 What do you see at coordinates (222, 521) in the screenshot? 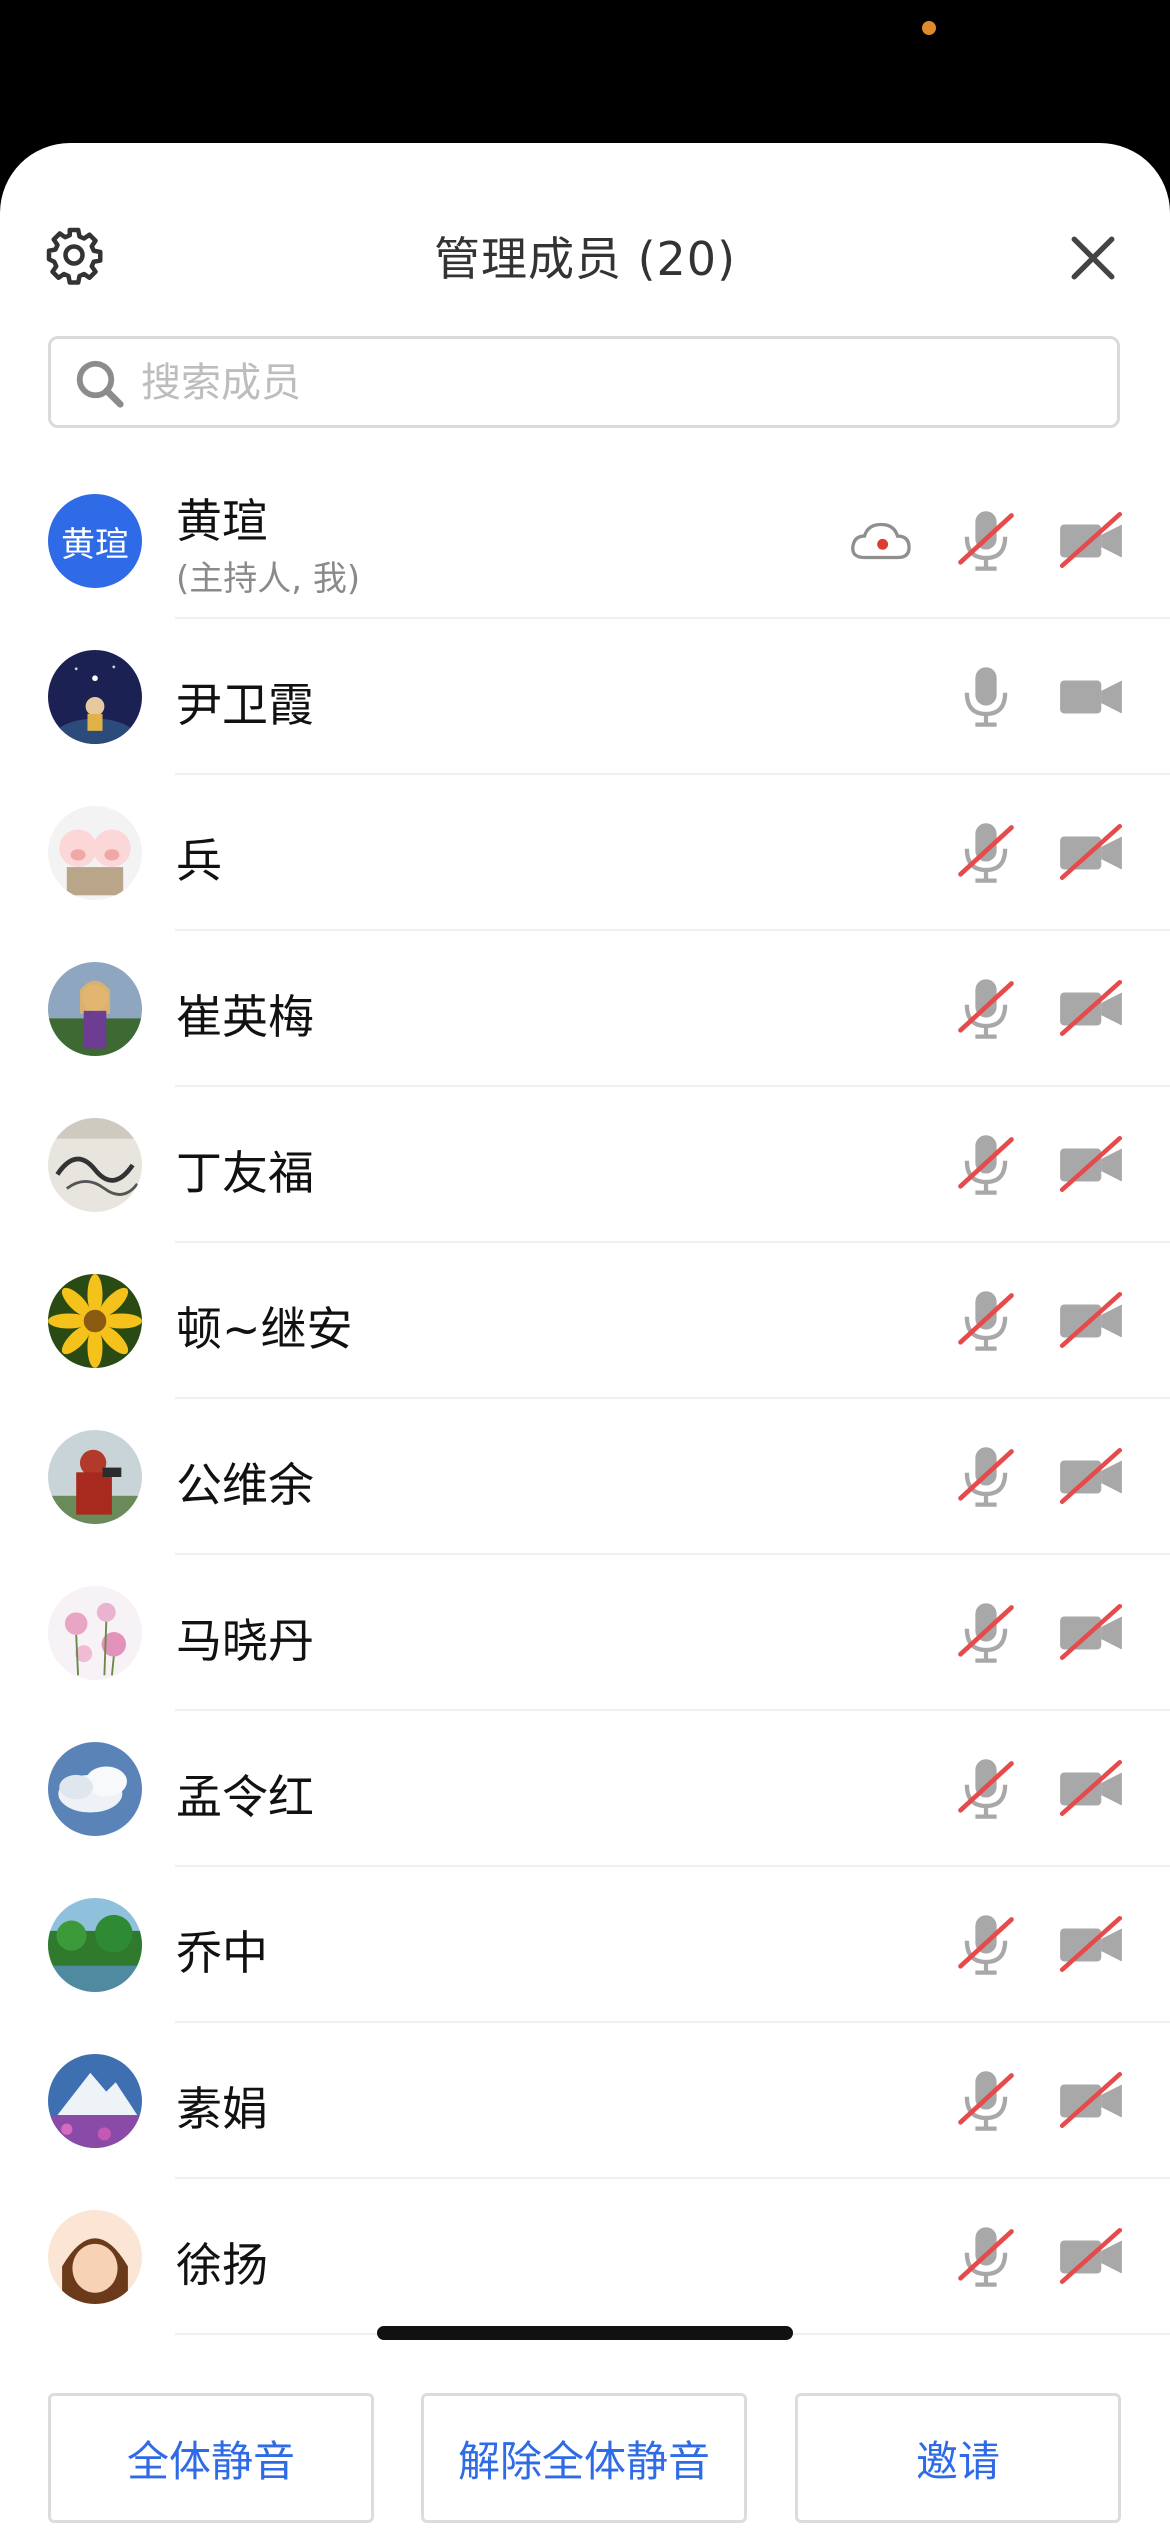
I see `member-name: 黄瑄` at bounding box center [222, 521].